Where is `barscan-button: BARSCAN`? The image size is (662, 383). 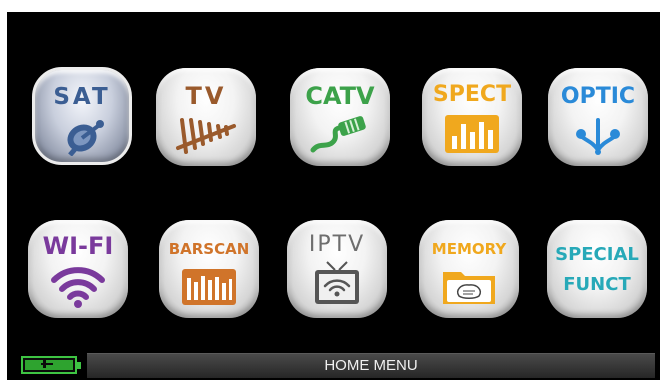
barscan-button: BARSCAN is located at coordinates (209, 269).